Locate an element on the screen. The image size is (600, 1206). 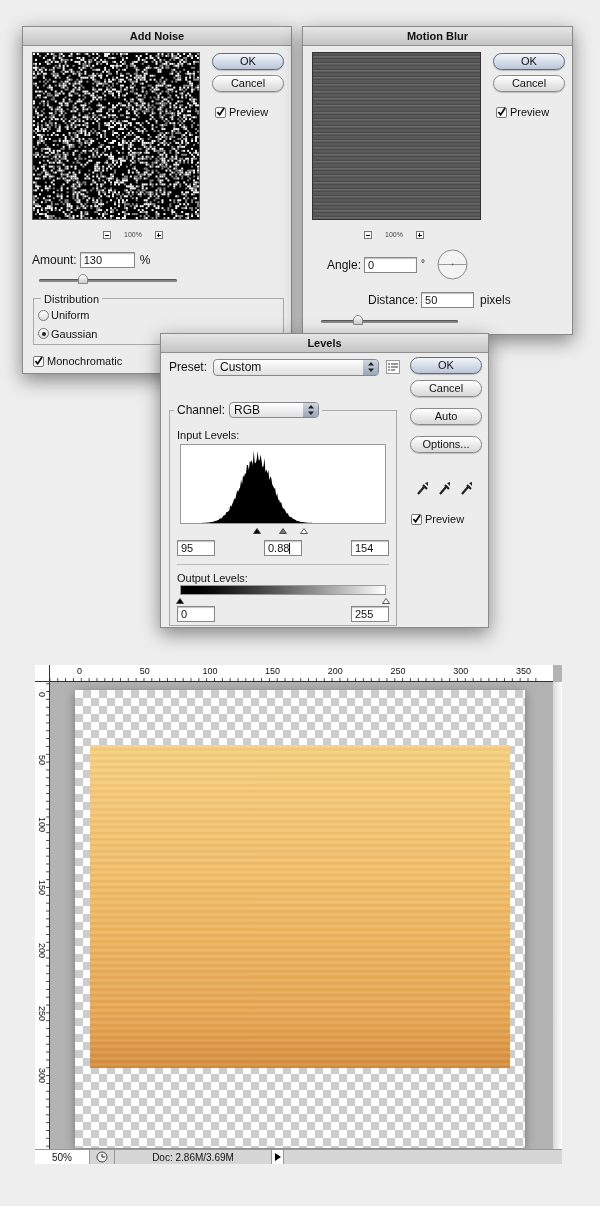
option-label: Gaussian is located at coordinates (74, 334).